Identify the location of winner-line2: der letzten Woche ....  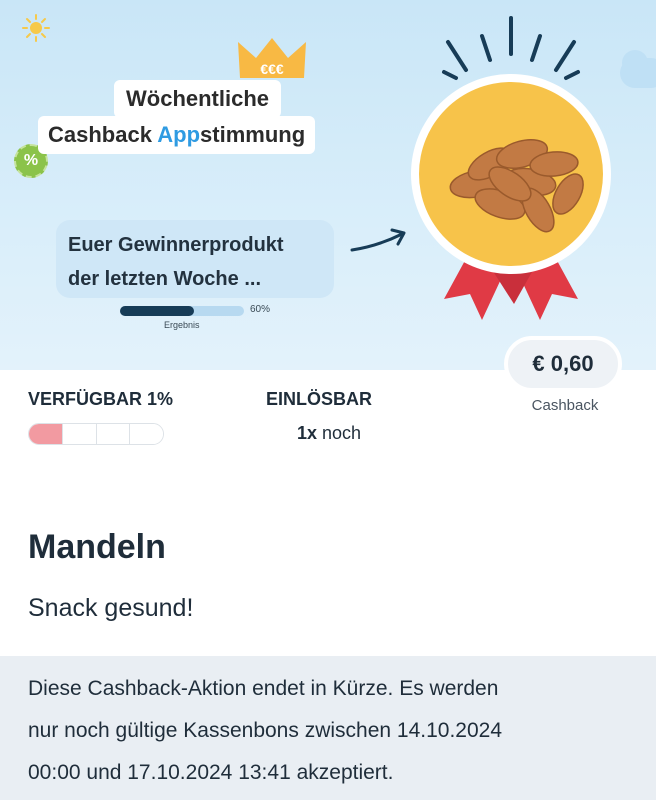
(164, 279).